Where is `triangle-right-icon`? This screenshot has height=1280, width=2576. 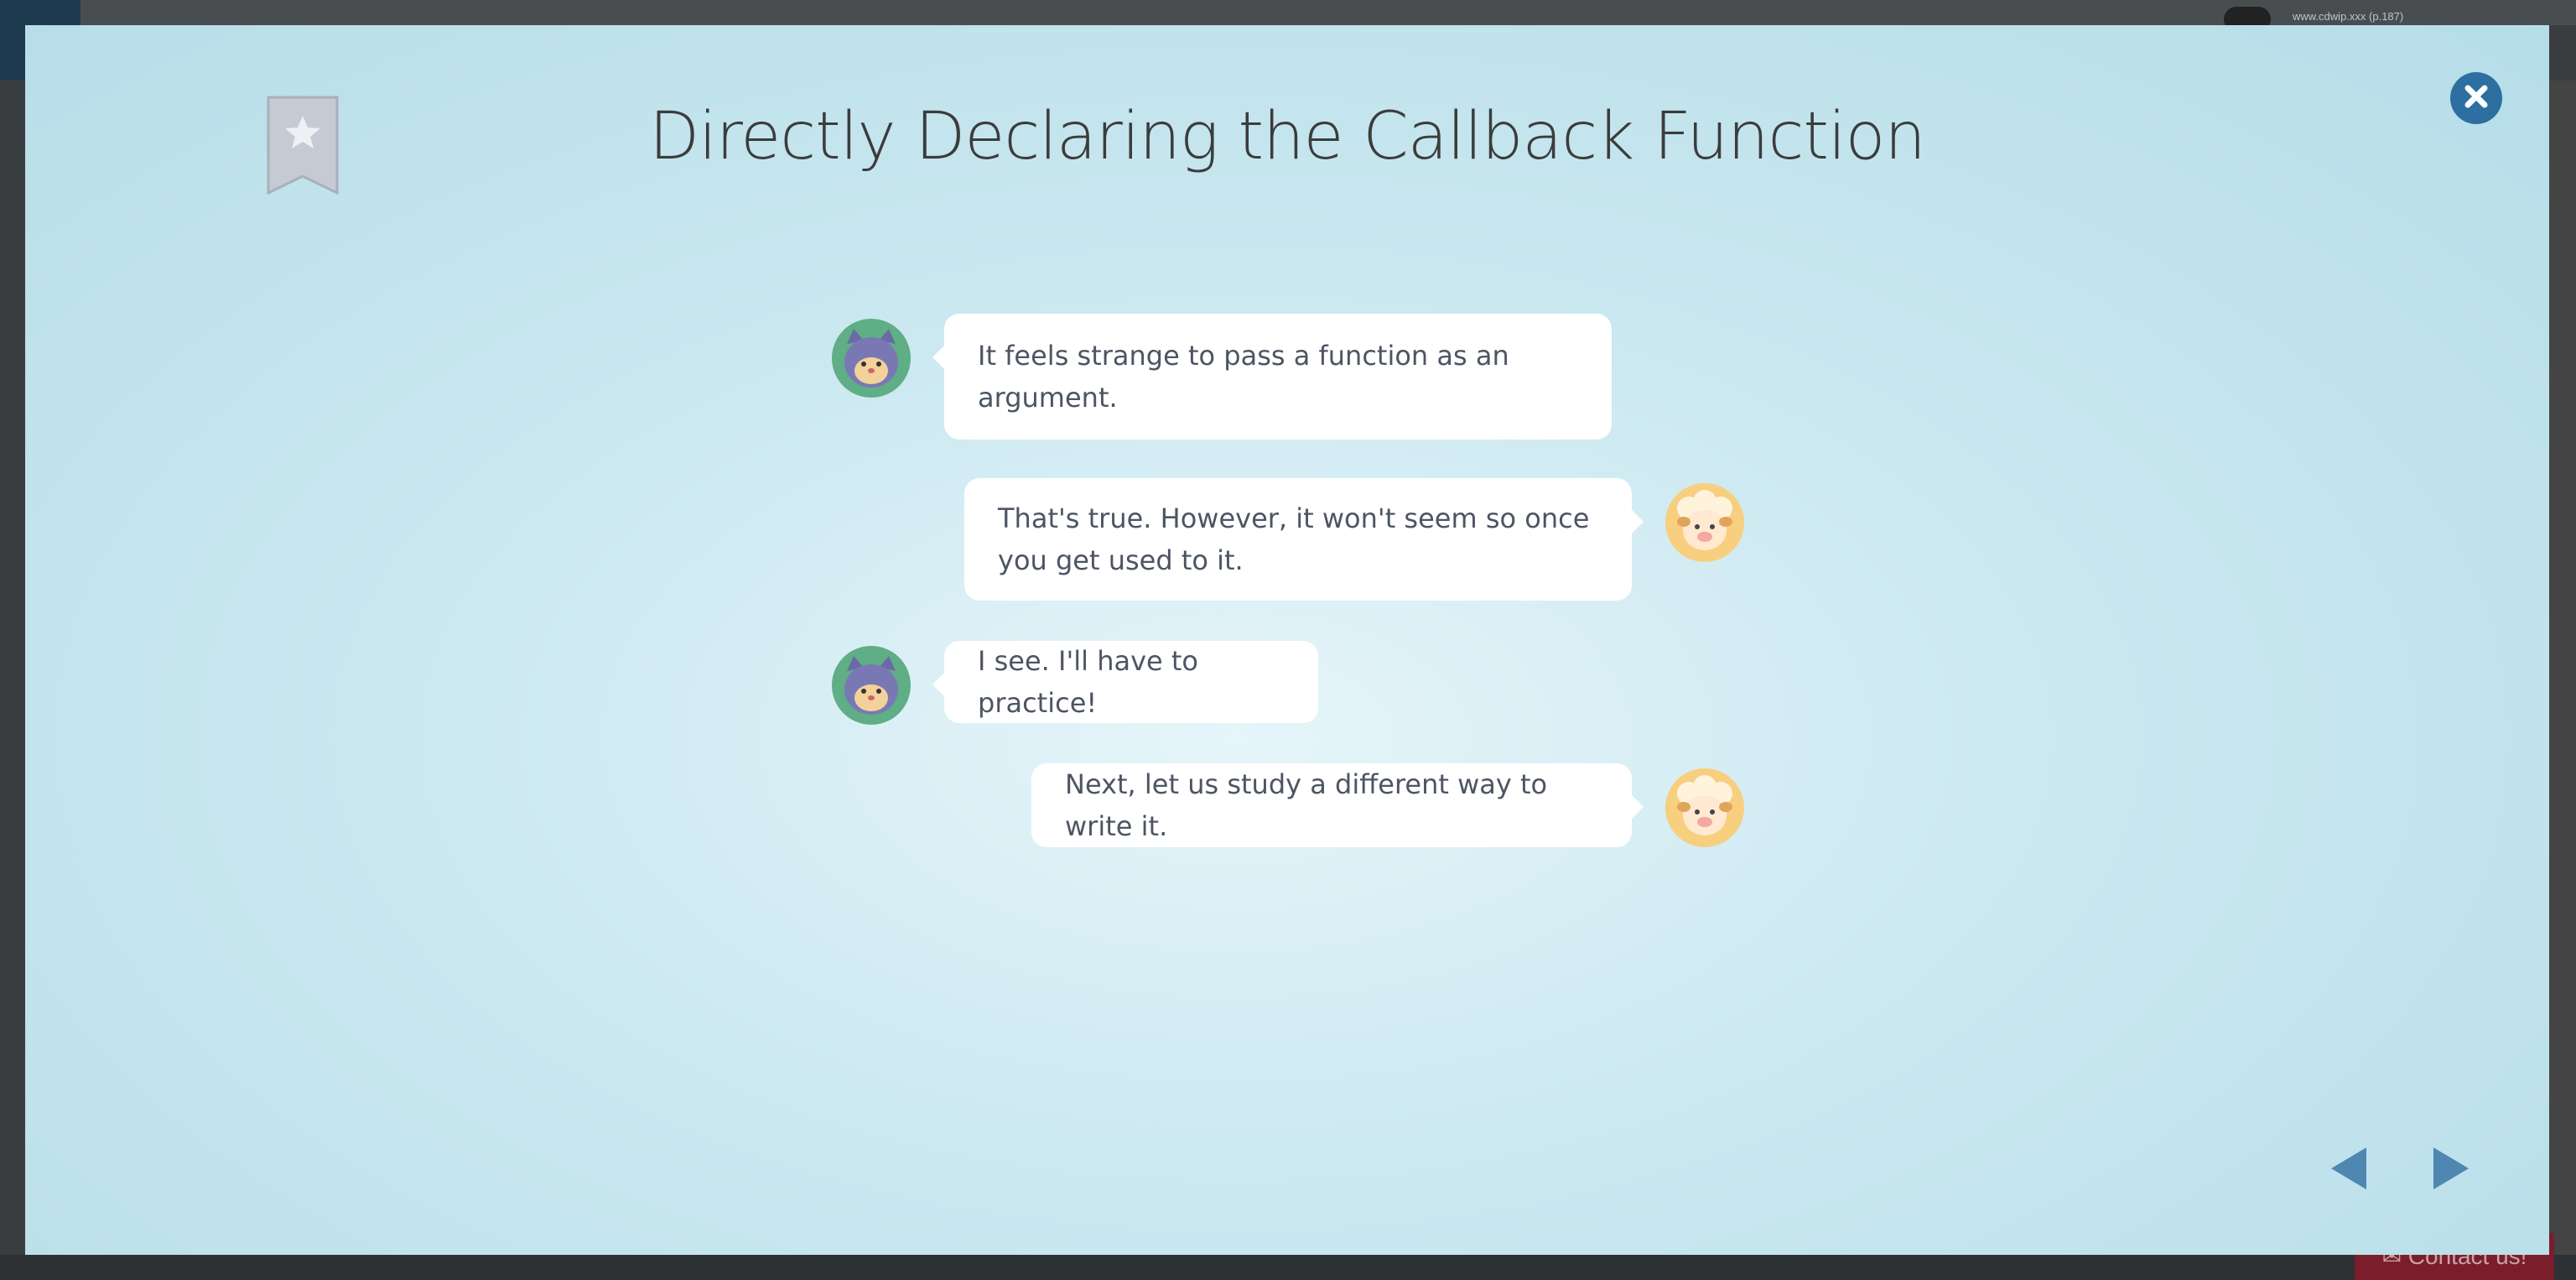
triangle-right-icon is located at coordinates (2451, 1174).